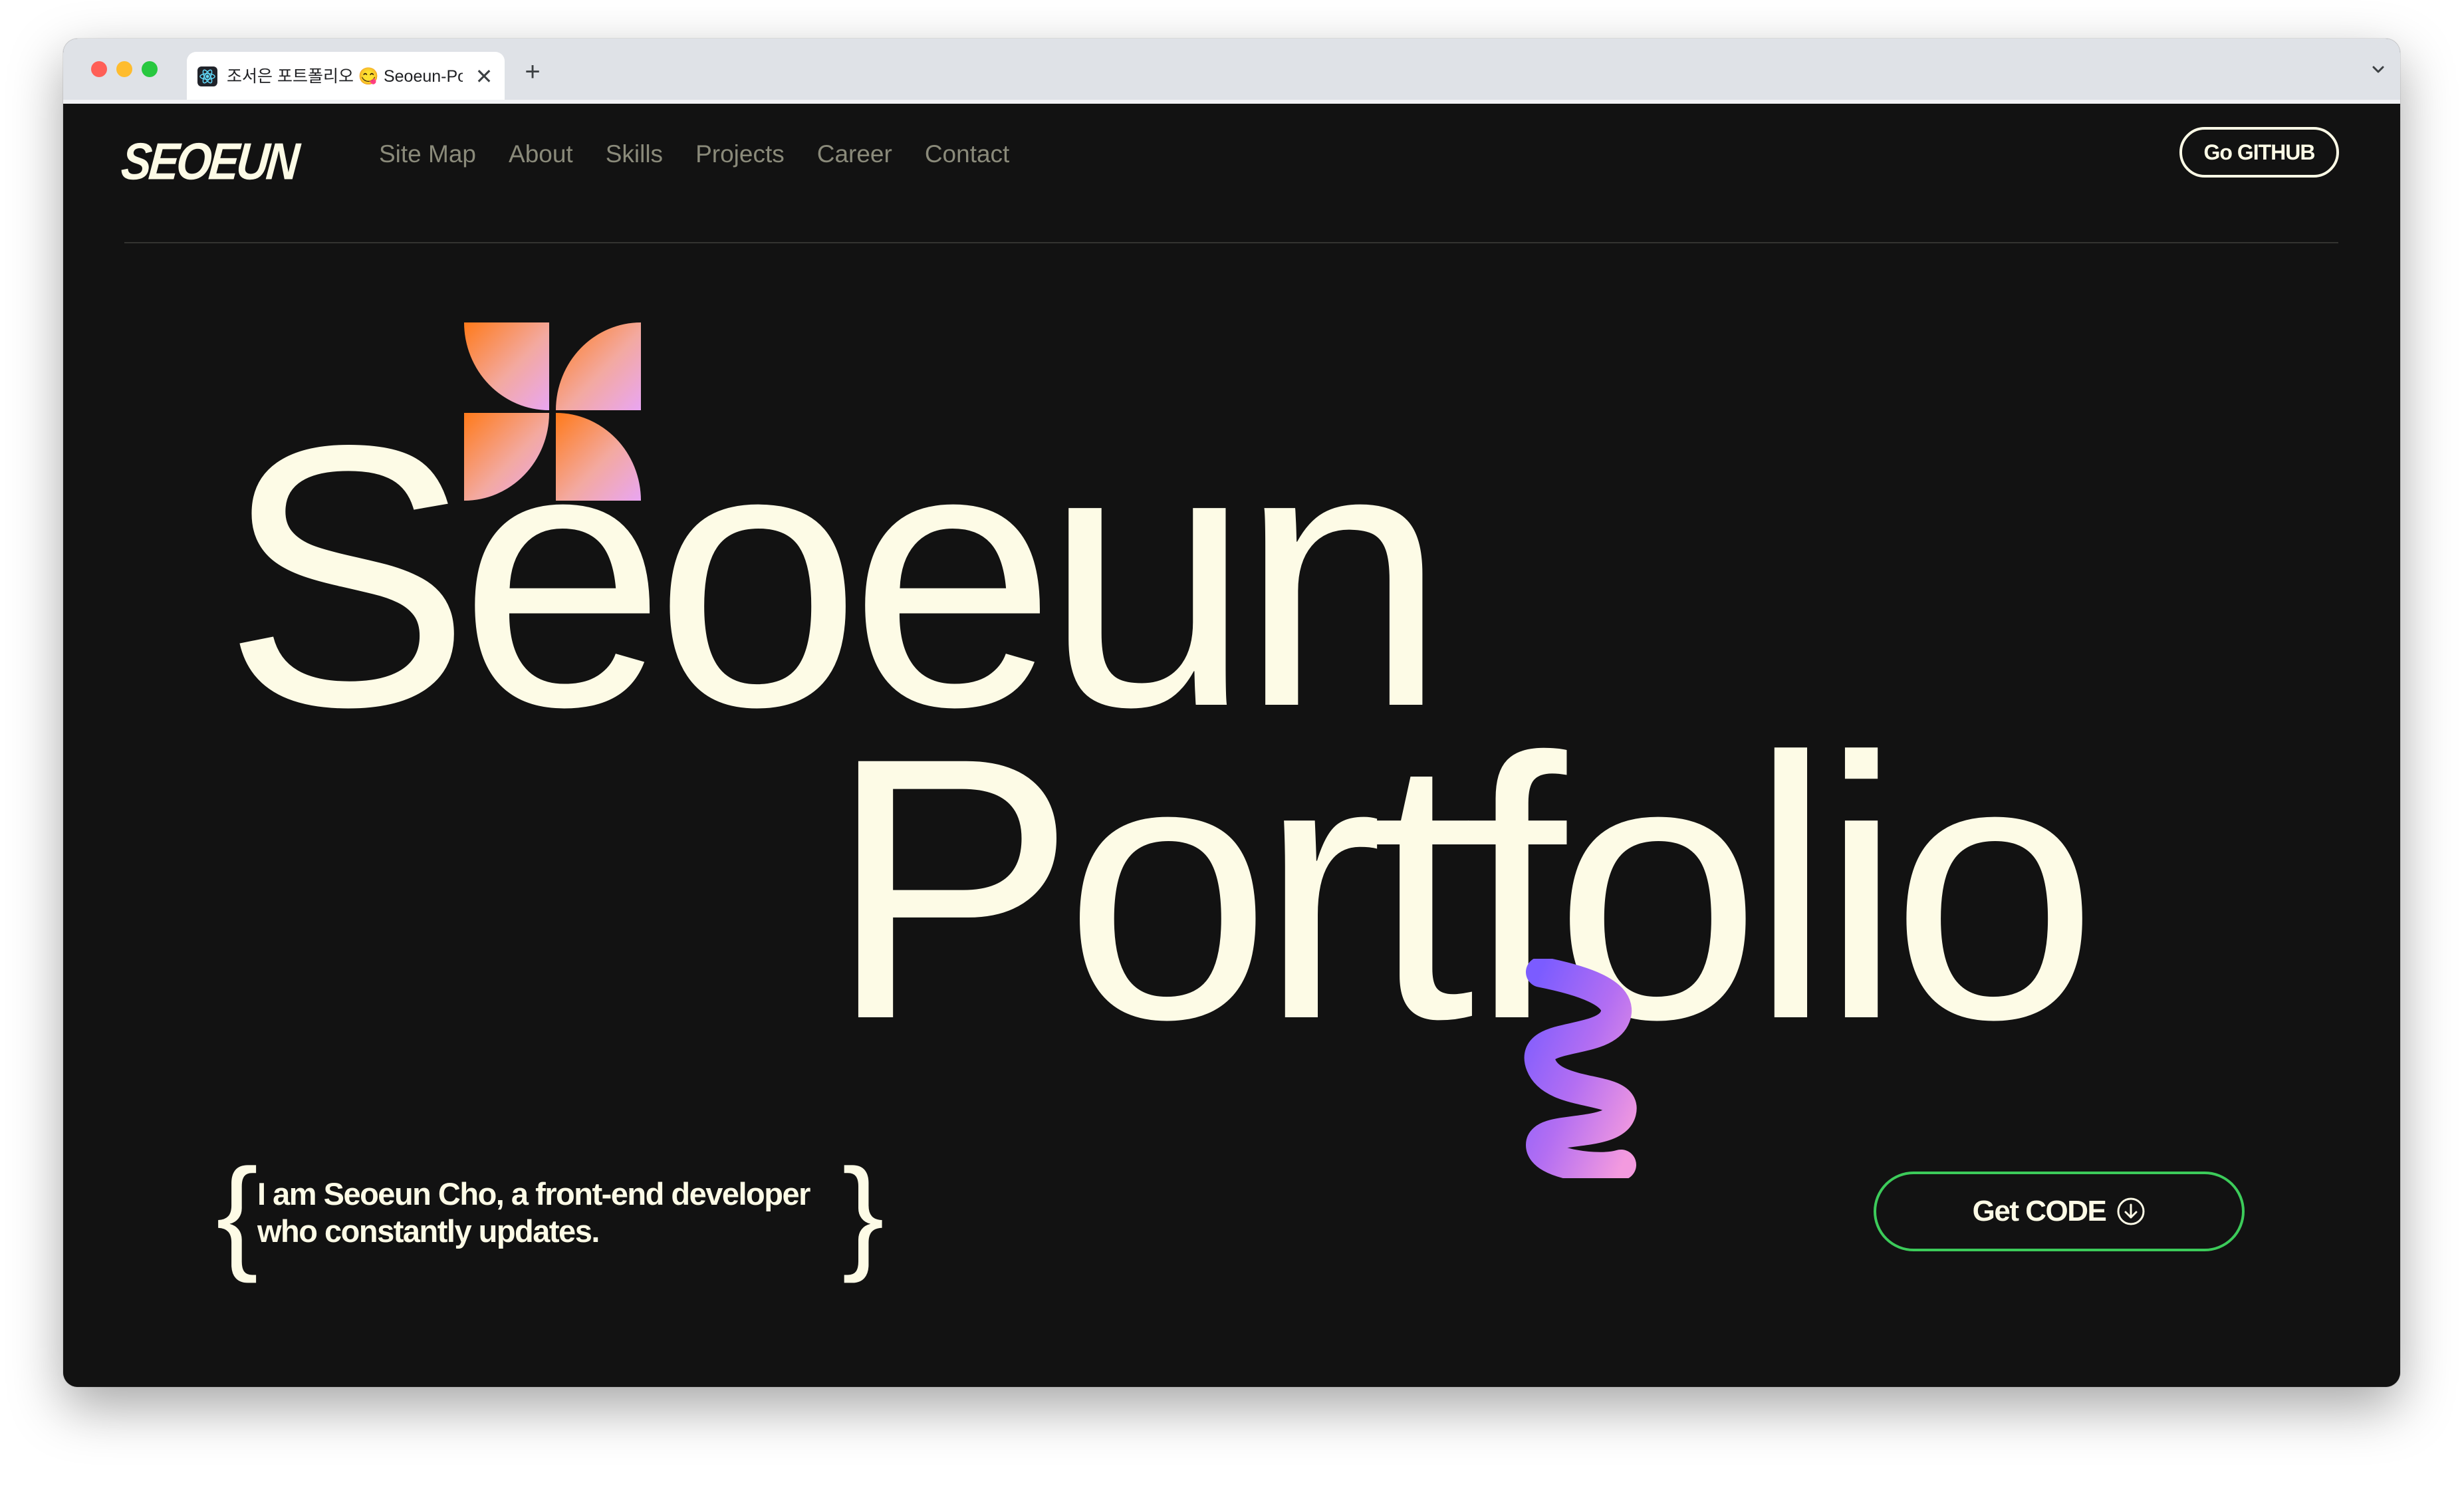 Image resolution: width=2464 pixels, height=1492 pixels. Describe the element at coordinates (1463, 888) in the screenshot. I see `hero-title-line-2: Portfolio` at that location.